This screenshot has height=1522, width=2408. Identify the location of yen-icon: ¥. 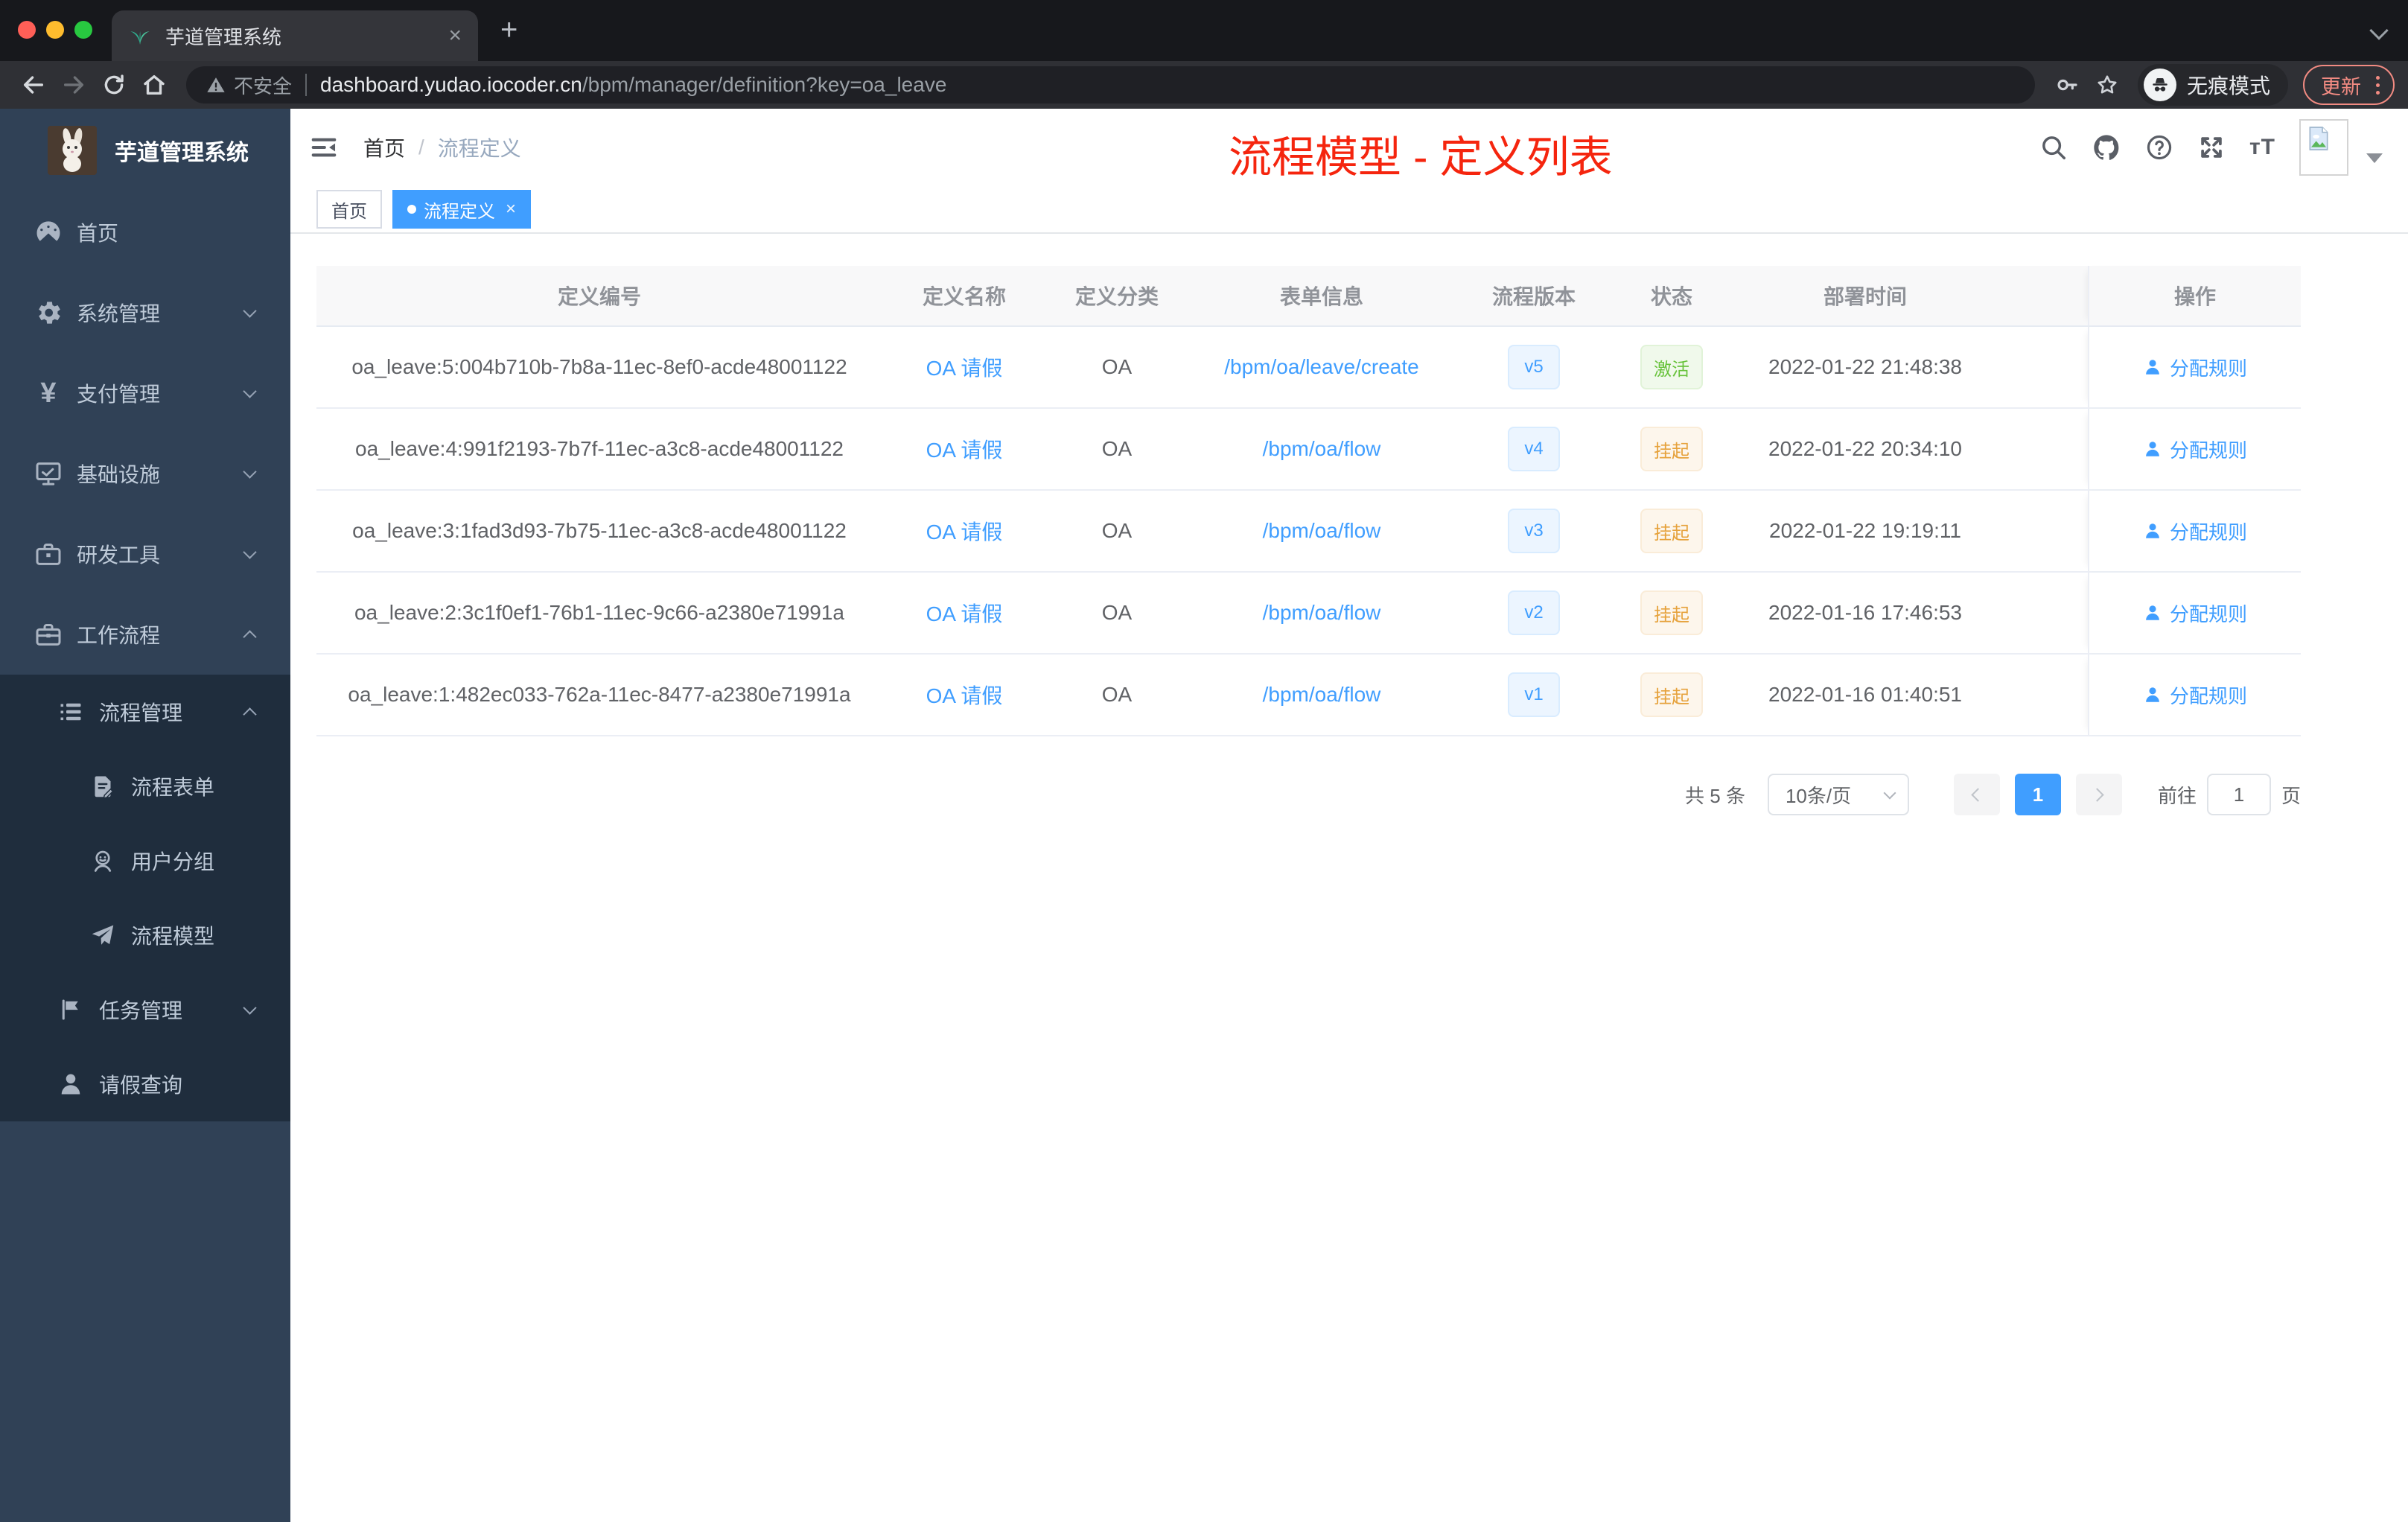
(48, 393).